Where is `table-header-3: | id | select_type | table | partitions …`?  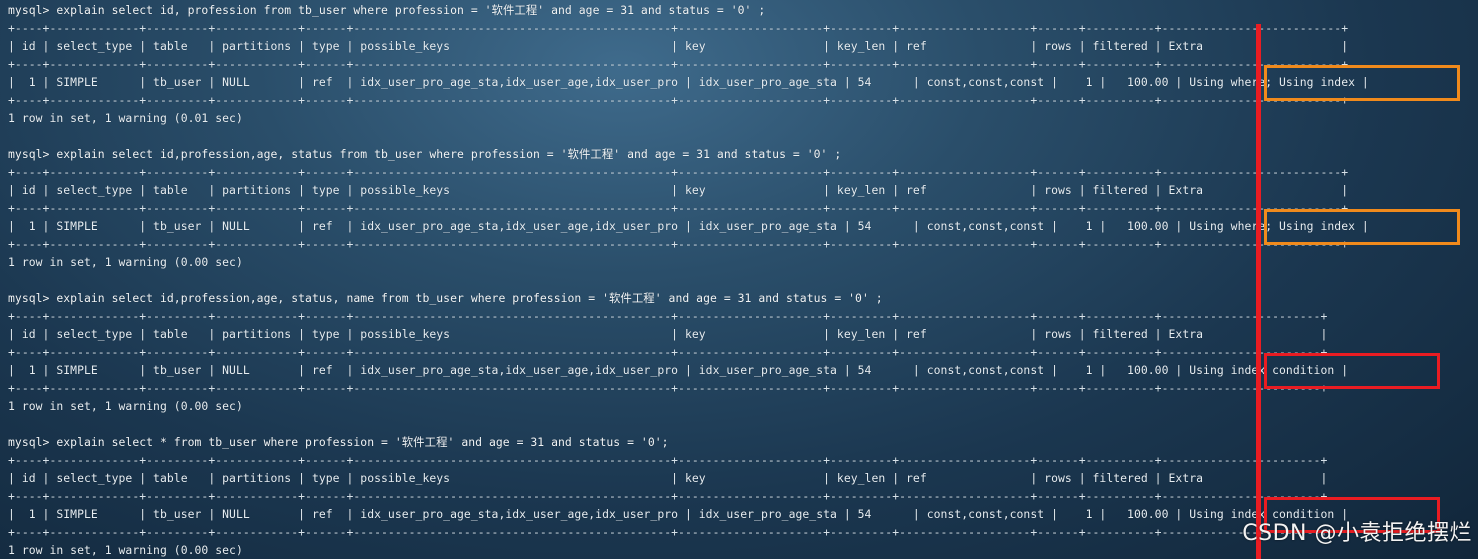 table-header-3: | id | select_type | table | partitions … is located at coordinates (668, 334).